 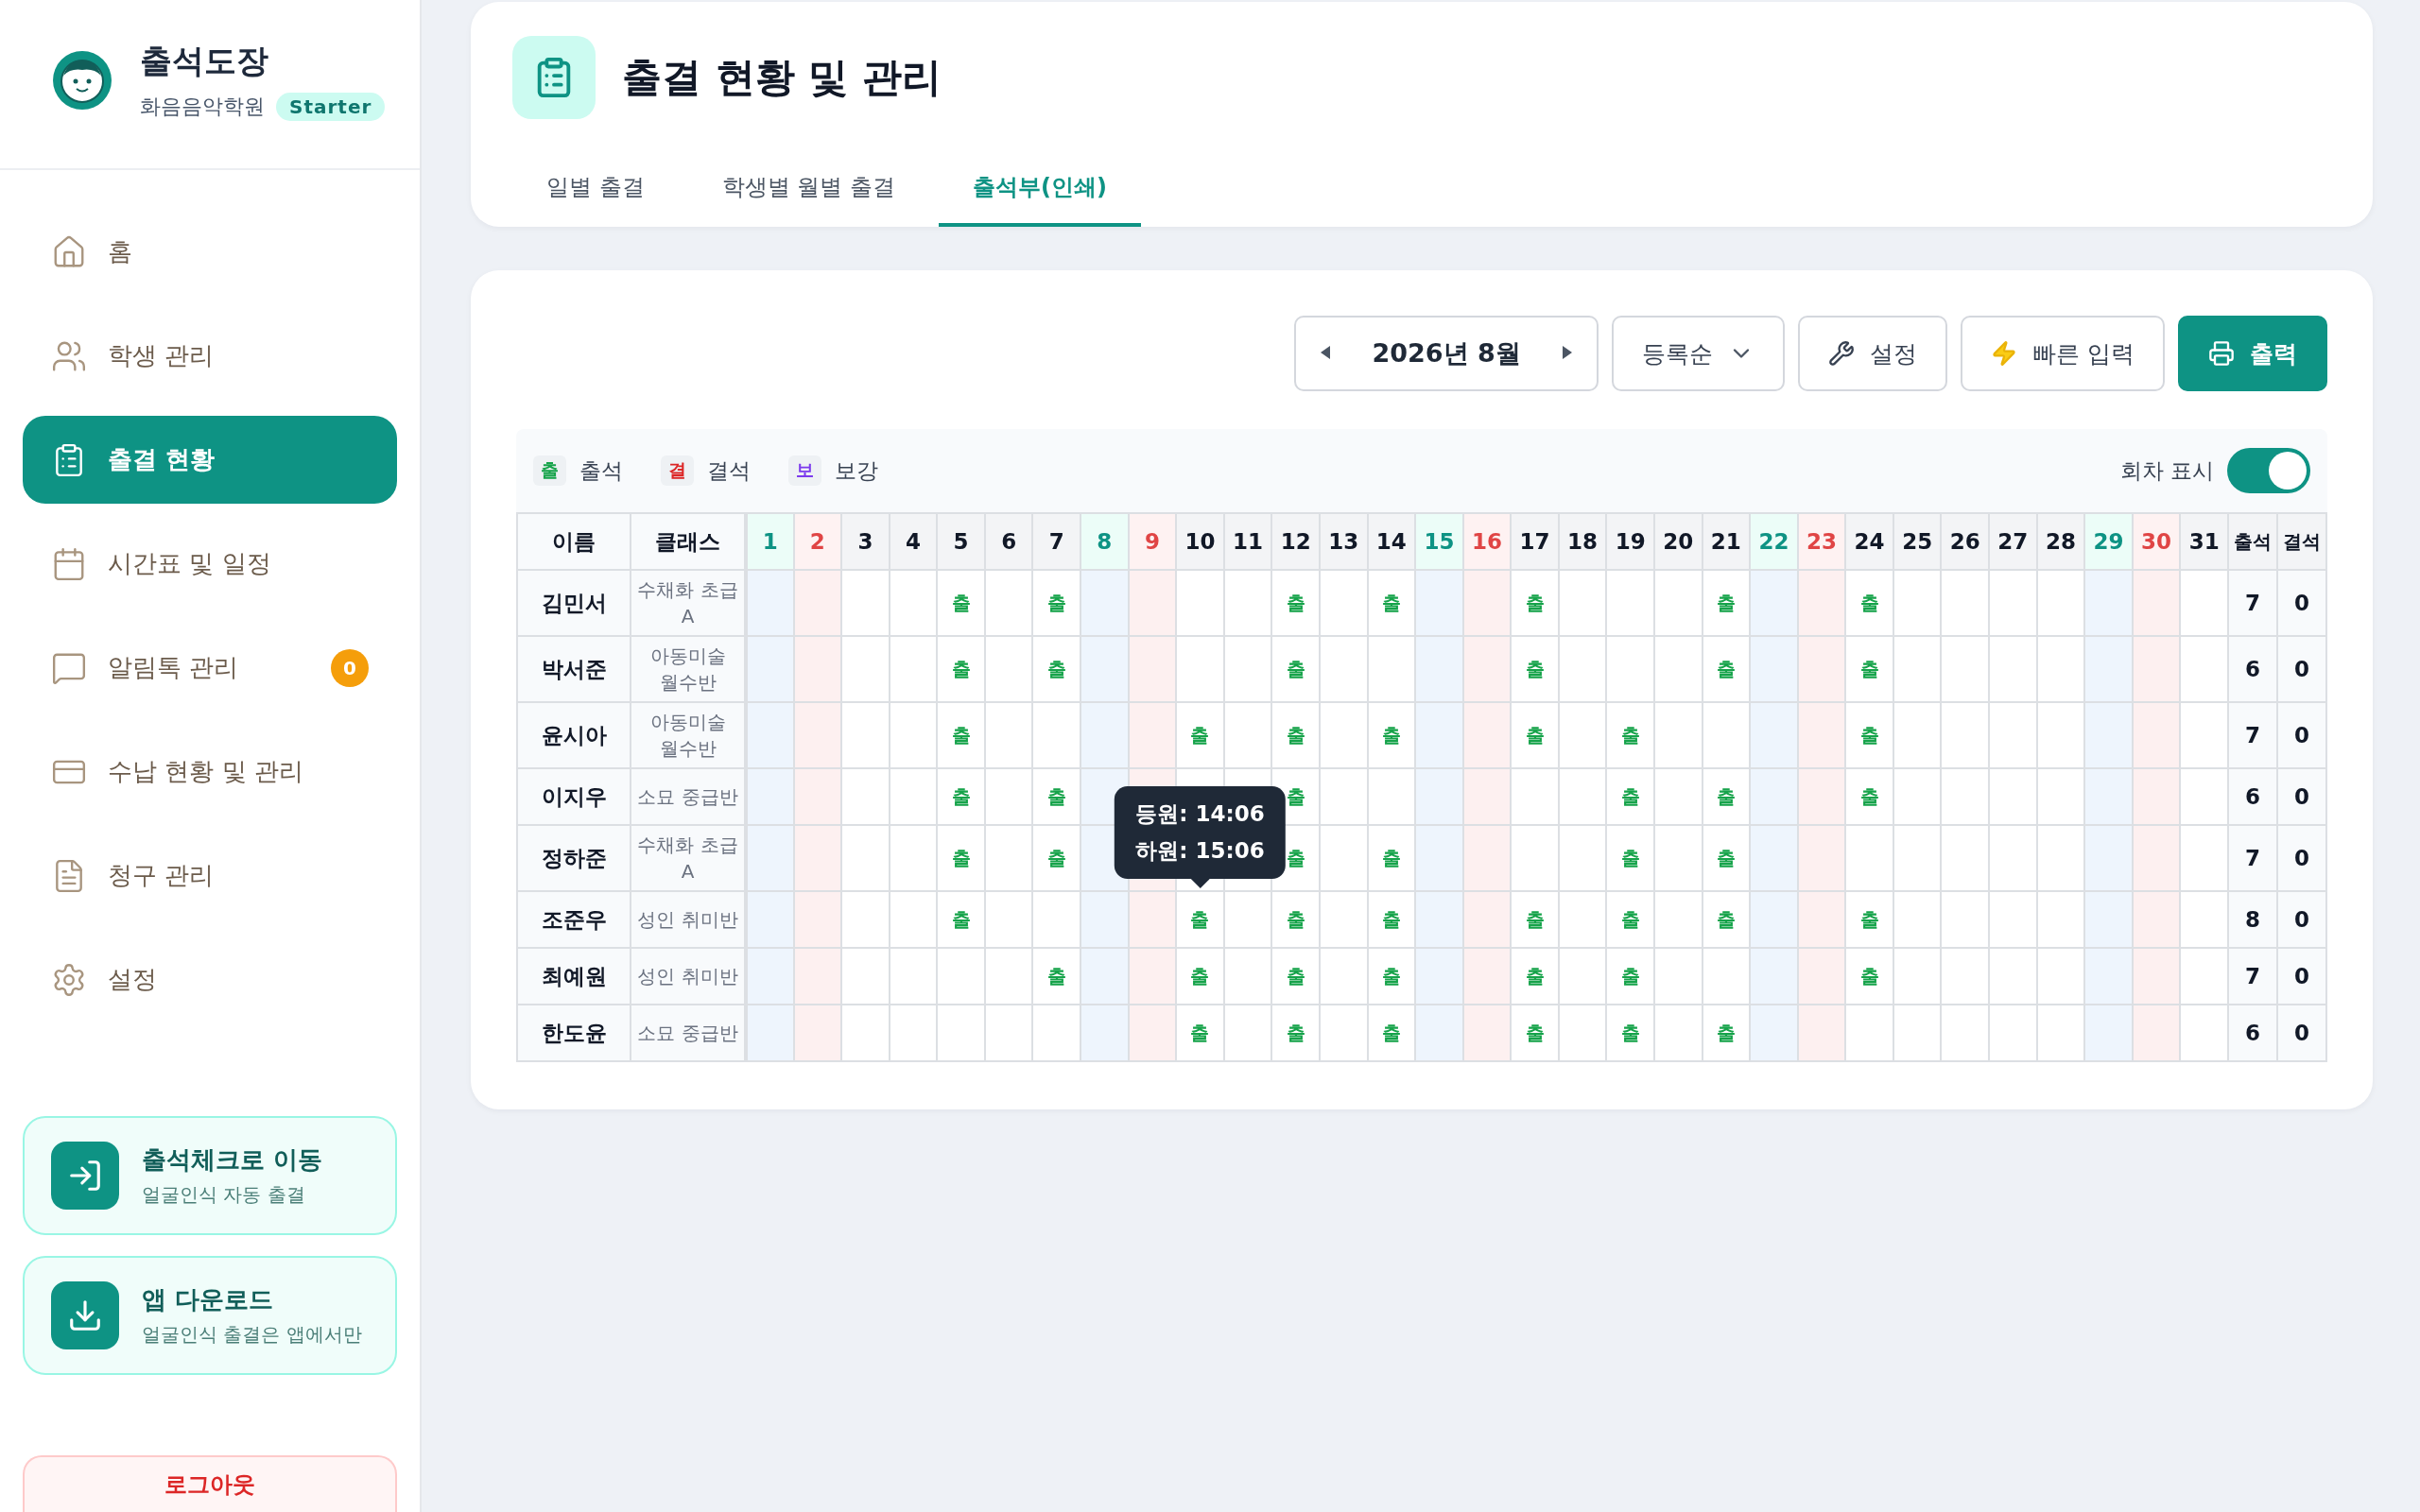 What do you see at coordinates (595, 199) in the screenshot?
I see `tab: 일별 출결` at bounding box center [595, 199].